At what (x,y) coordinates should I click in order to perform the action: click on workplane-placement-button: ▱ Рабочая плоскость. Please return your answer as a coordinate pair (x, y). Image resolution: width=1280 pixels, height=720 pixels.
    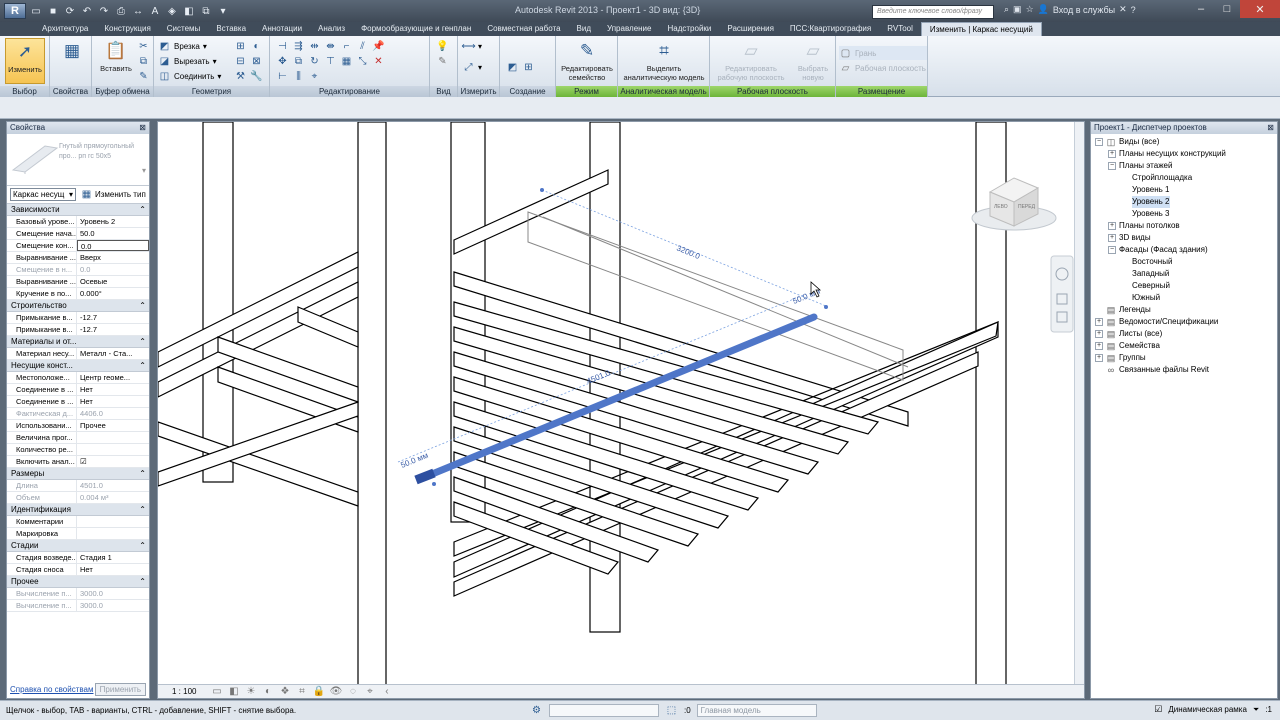
    Looking at the image, I should click on (882, 68).